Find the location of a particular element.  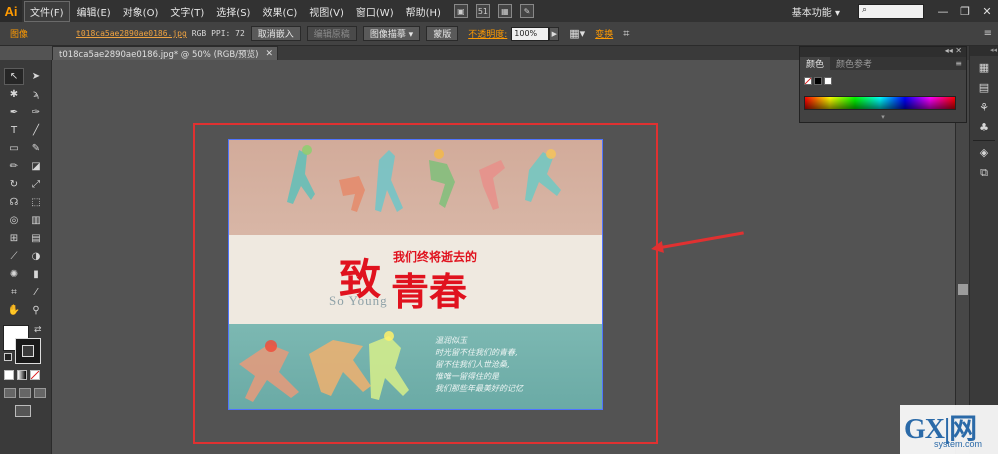

artboards-panel-icon: ⧉ is located at coordinates (984, 172).